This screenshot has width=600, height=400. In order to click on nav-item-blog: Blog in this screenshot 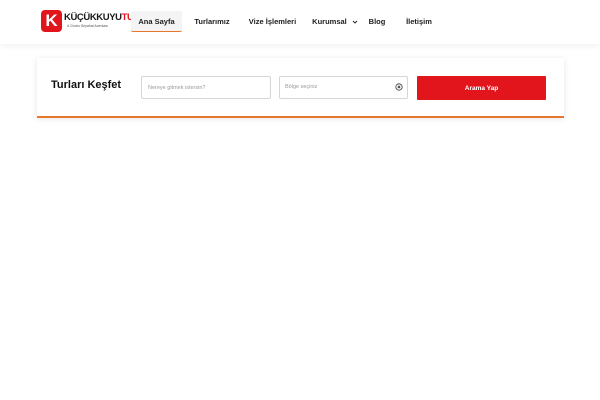, I will do `click(377, 21)`.